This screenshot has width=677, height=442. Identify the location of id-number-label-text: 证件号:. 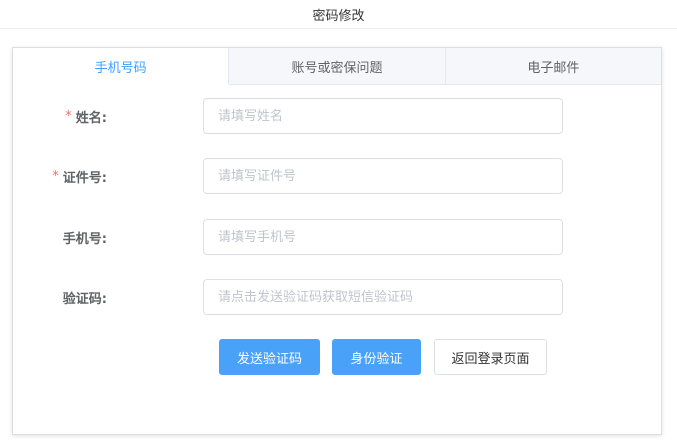
(84, 178).